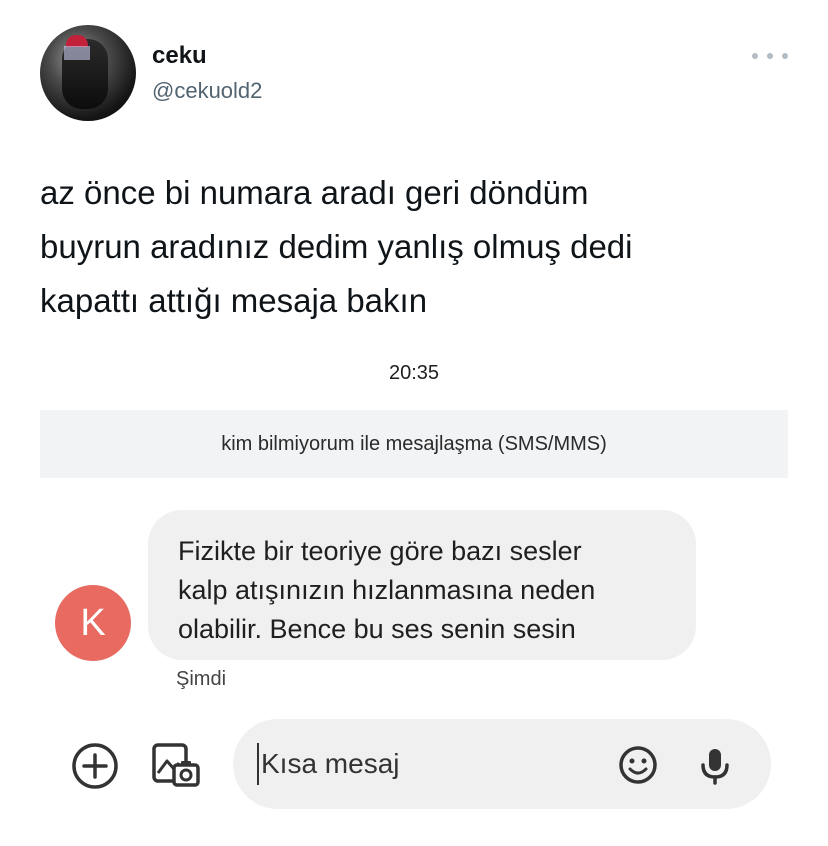 The height and width of the screenshot is (846, 828). Describe the element at coordinates (414, 373) in the screenshot. I see `message-time: 20:35` at that location.